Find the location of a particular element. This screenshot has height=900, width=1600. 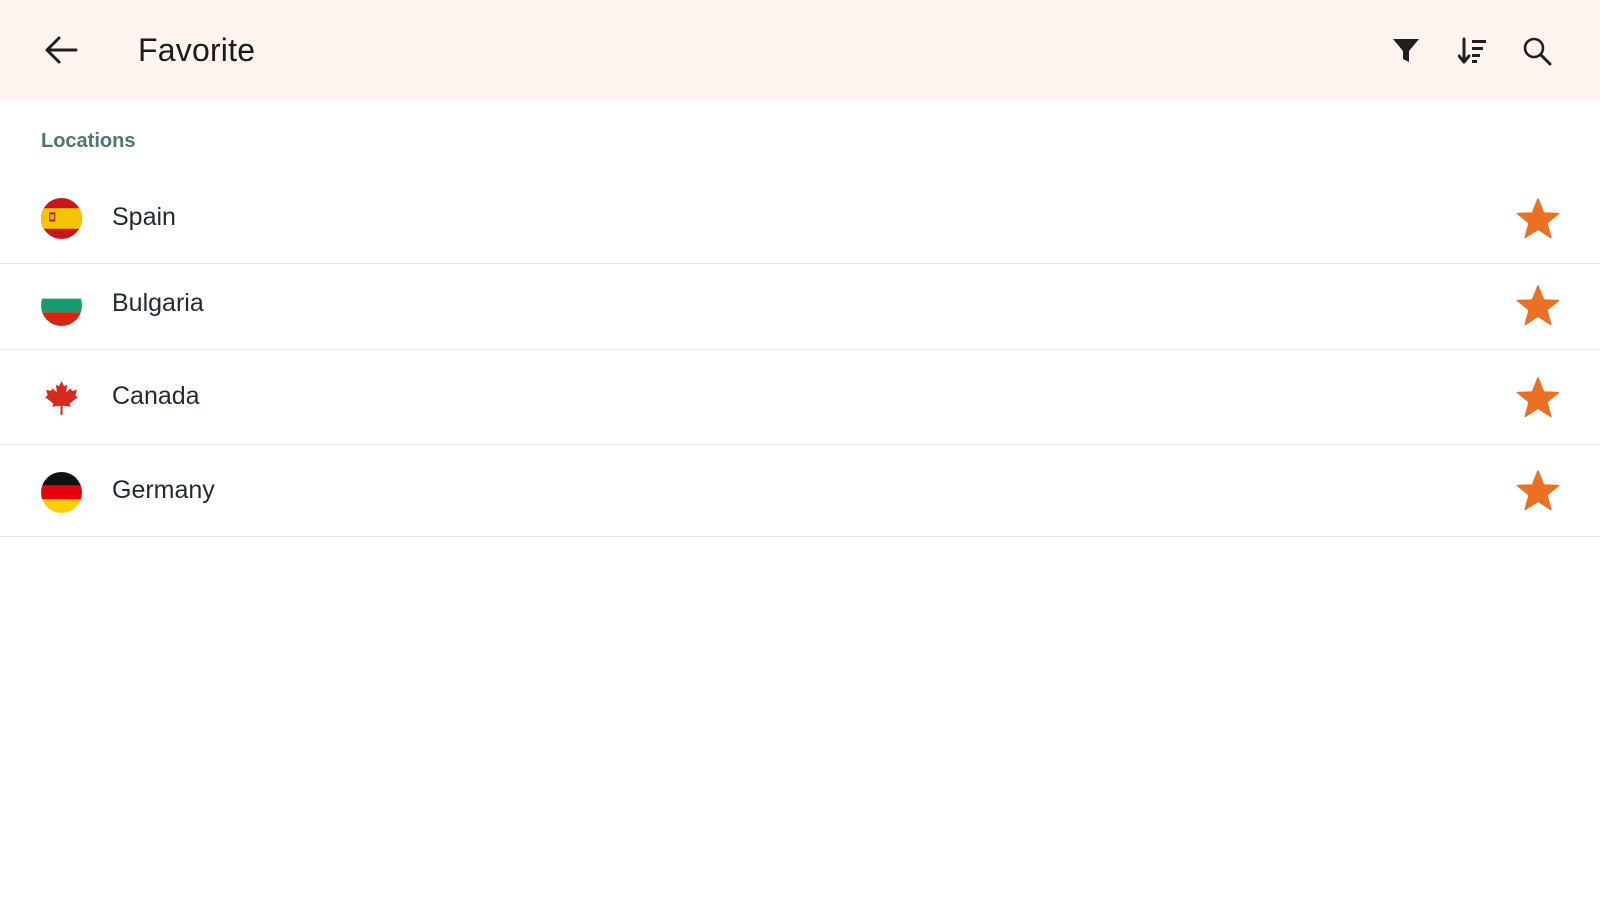

arrow-left-icon is located at coordinates (61, 50).